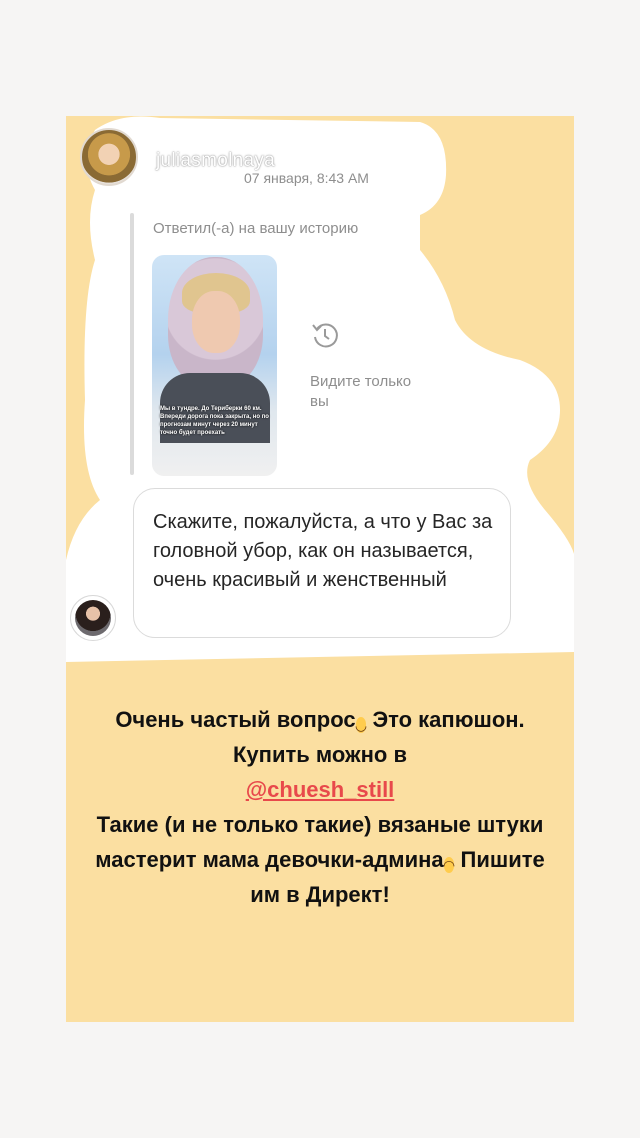 This screenshot has height=1138, width=640. Describe the element at coordinates (93, 618) in the screenshot. I see `sender-avatar` at that location.